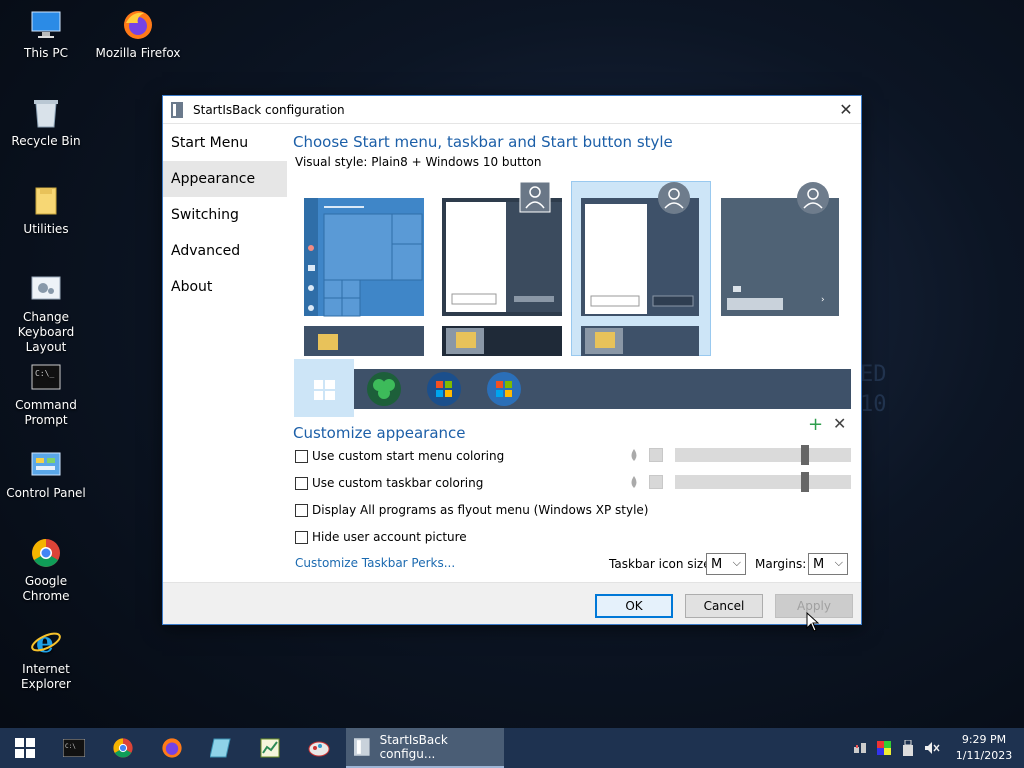 Image resolution: width=1024 pixels, height=768 pixels. I want to click on taskbar-firefox, so click(171, 748).